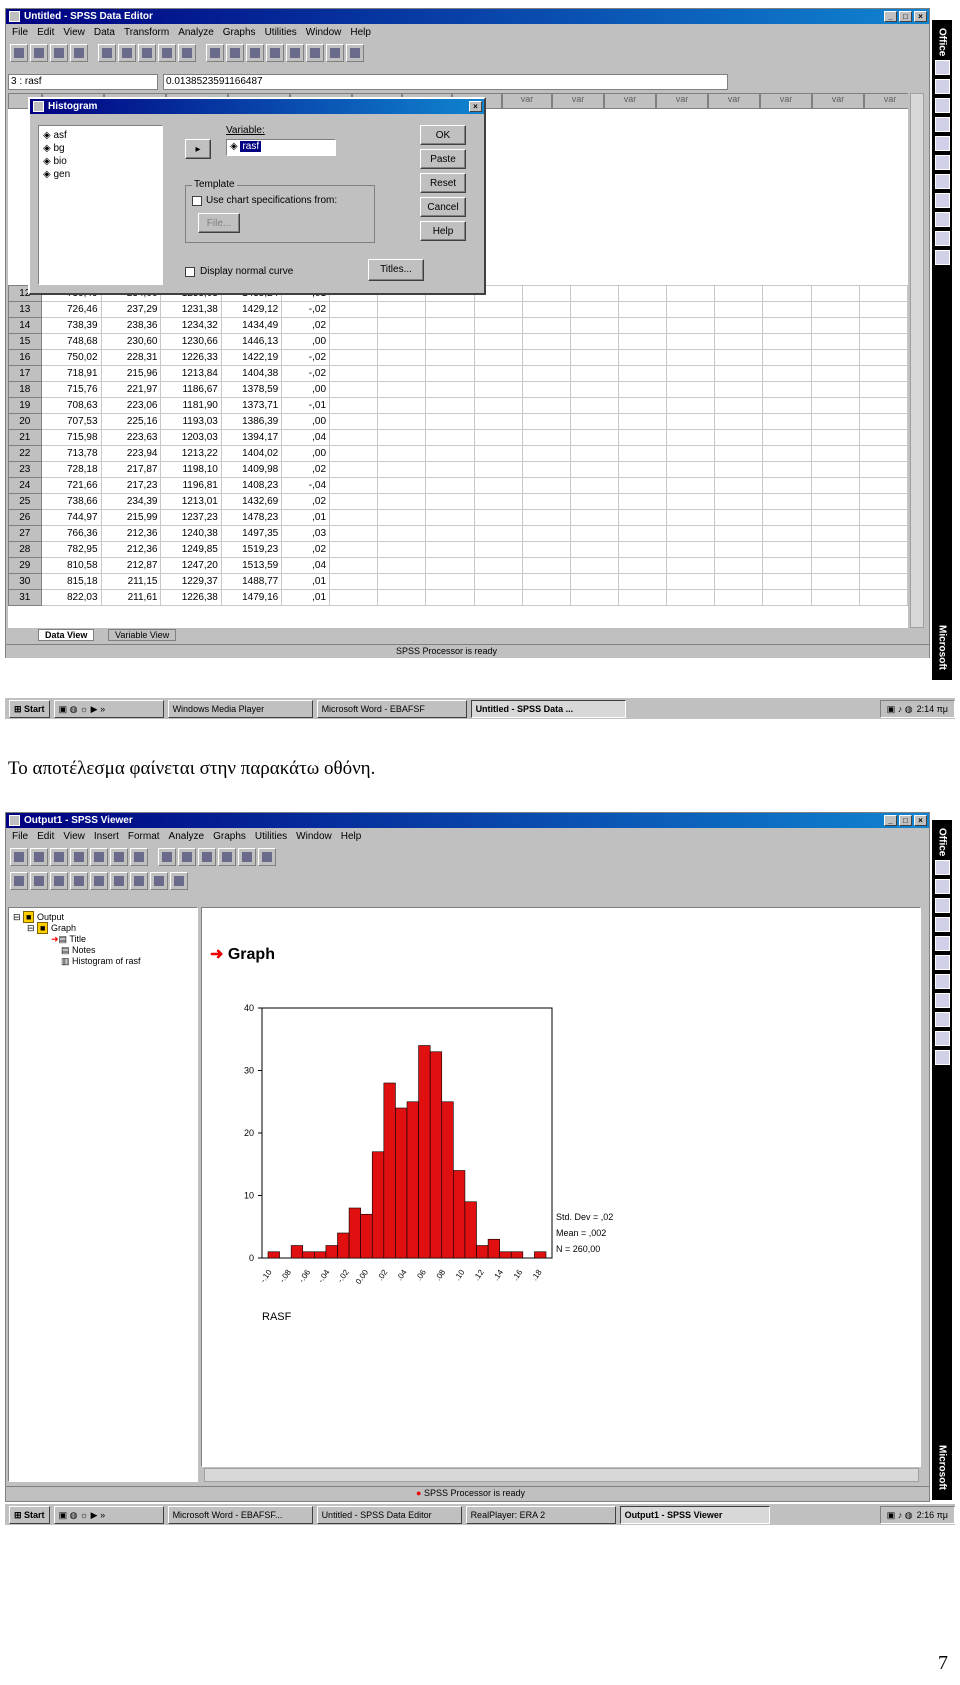  I want to click on table-cell: 748,68, so click(71, 341).